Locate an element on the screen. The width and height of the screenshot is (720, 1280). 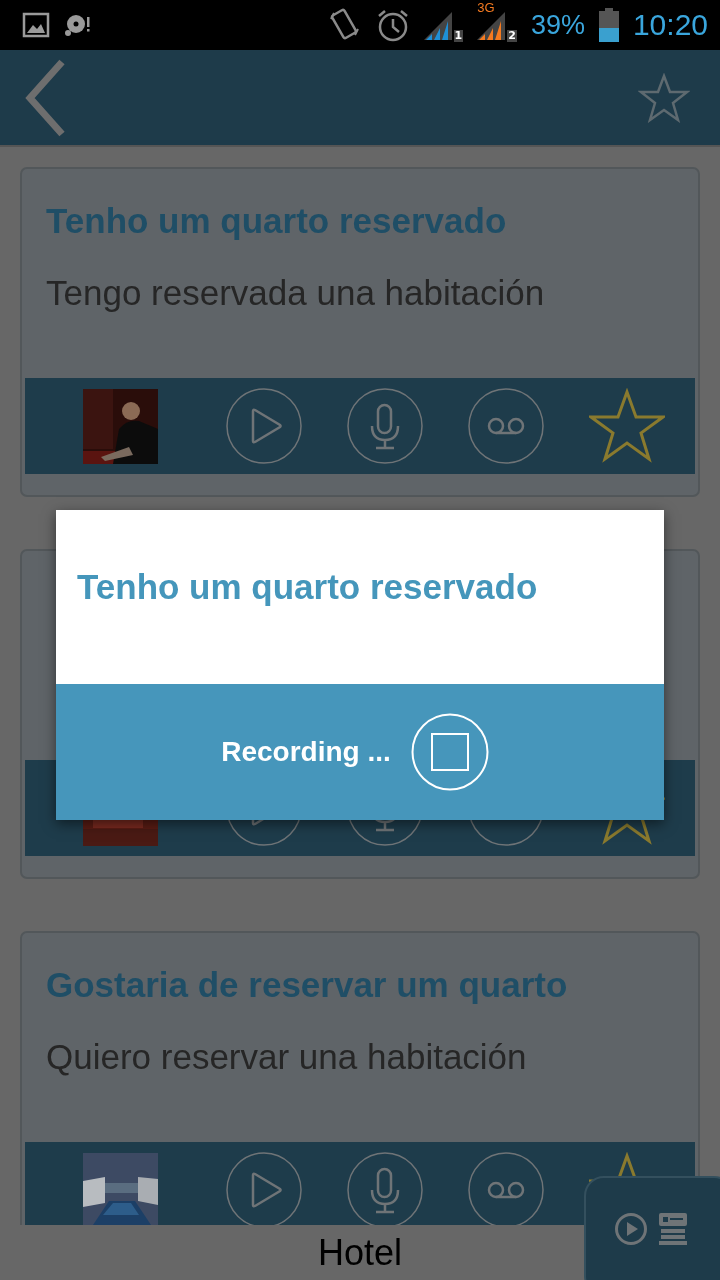
phrase-title: Gostaria de reservar um quarto is located at coordinates (307, 985).